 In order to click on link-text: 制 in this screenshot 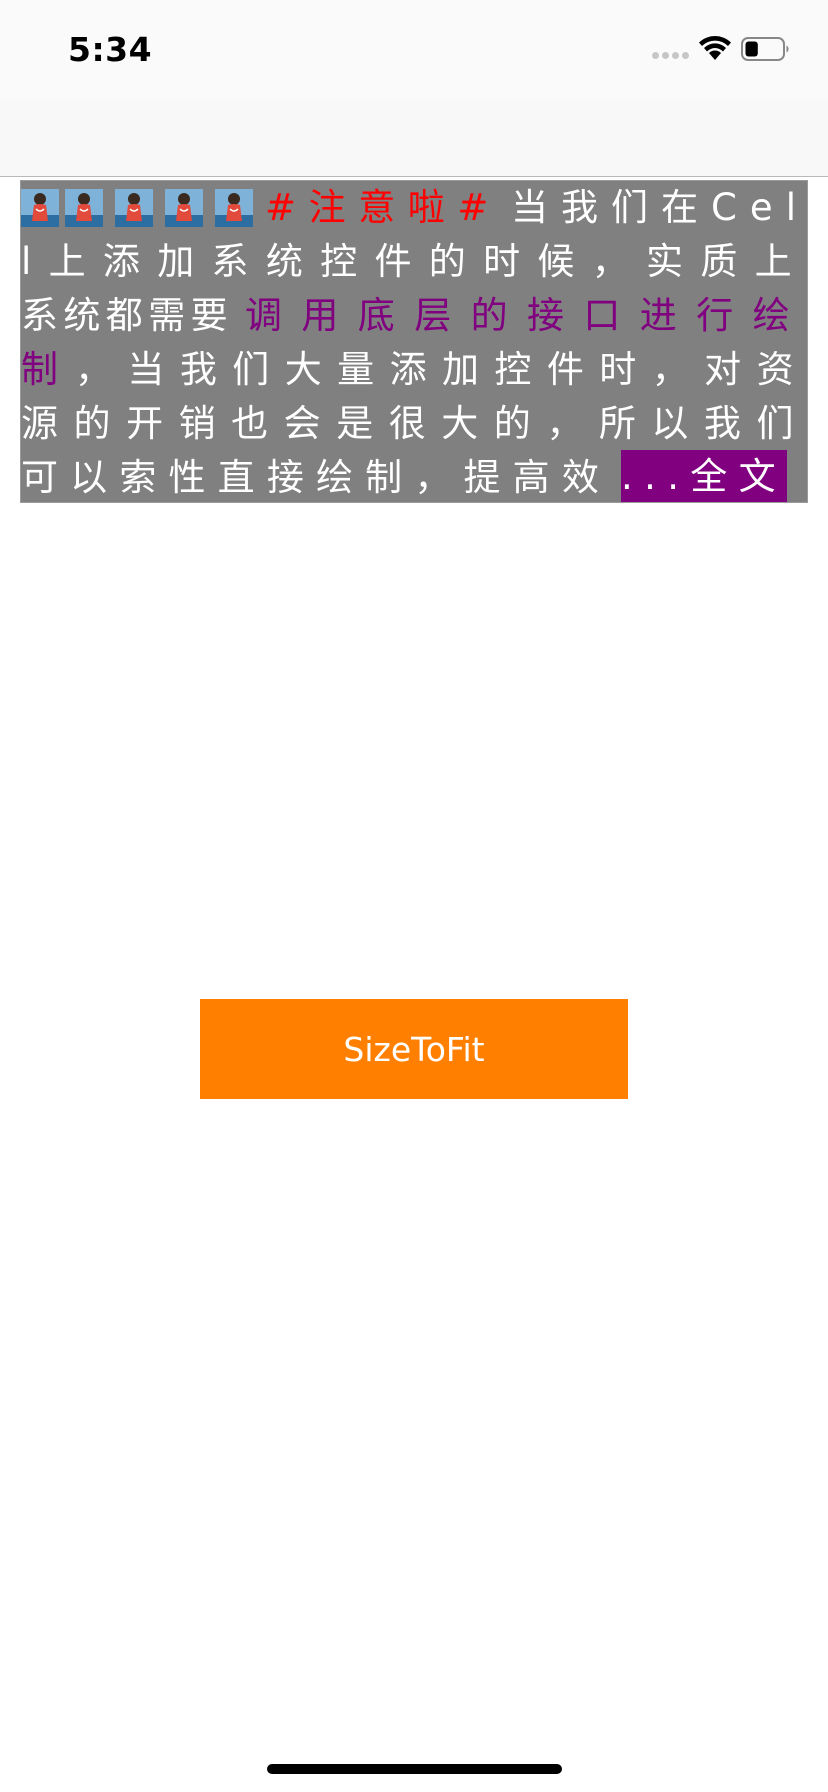, I will do `click(41, 370)`.